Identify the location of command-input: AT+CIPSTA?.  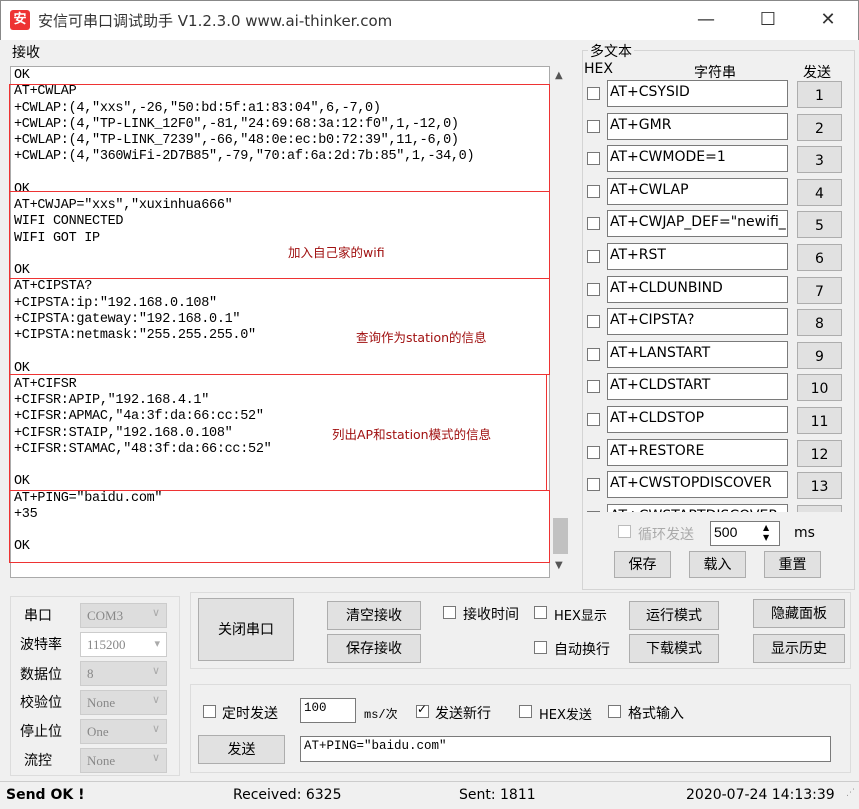
(697, 322).